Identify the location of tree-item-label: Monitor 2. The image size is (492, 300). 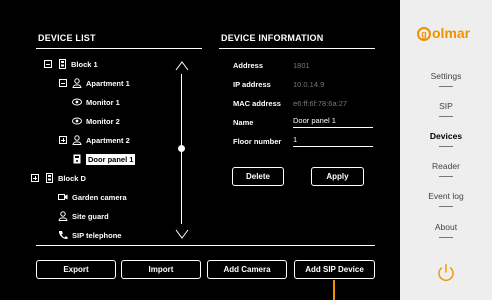
(103, 121).